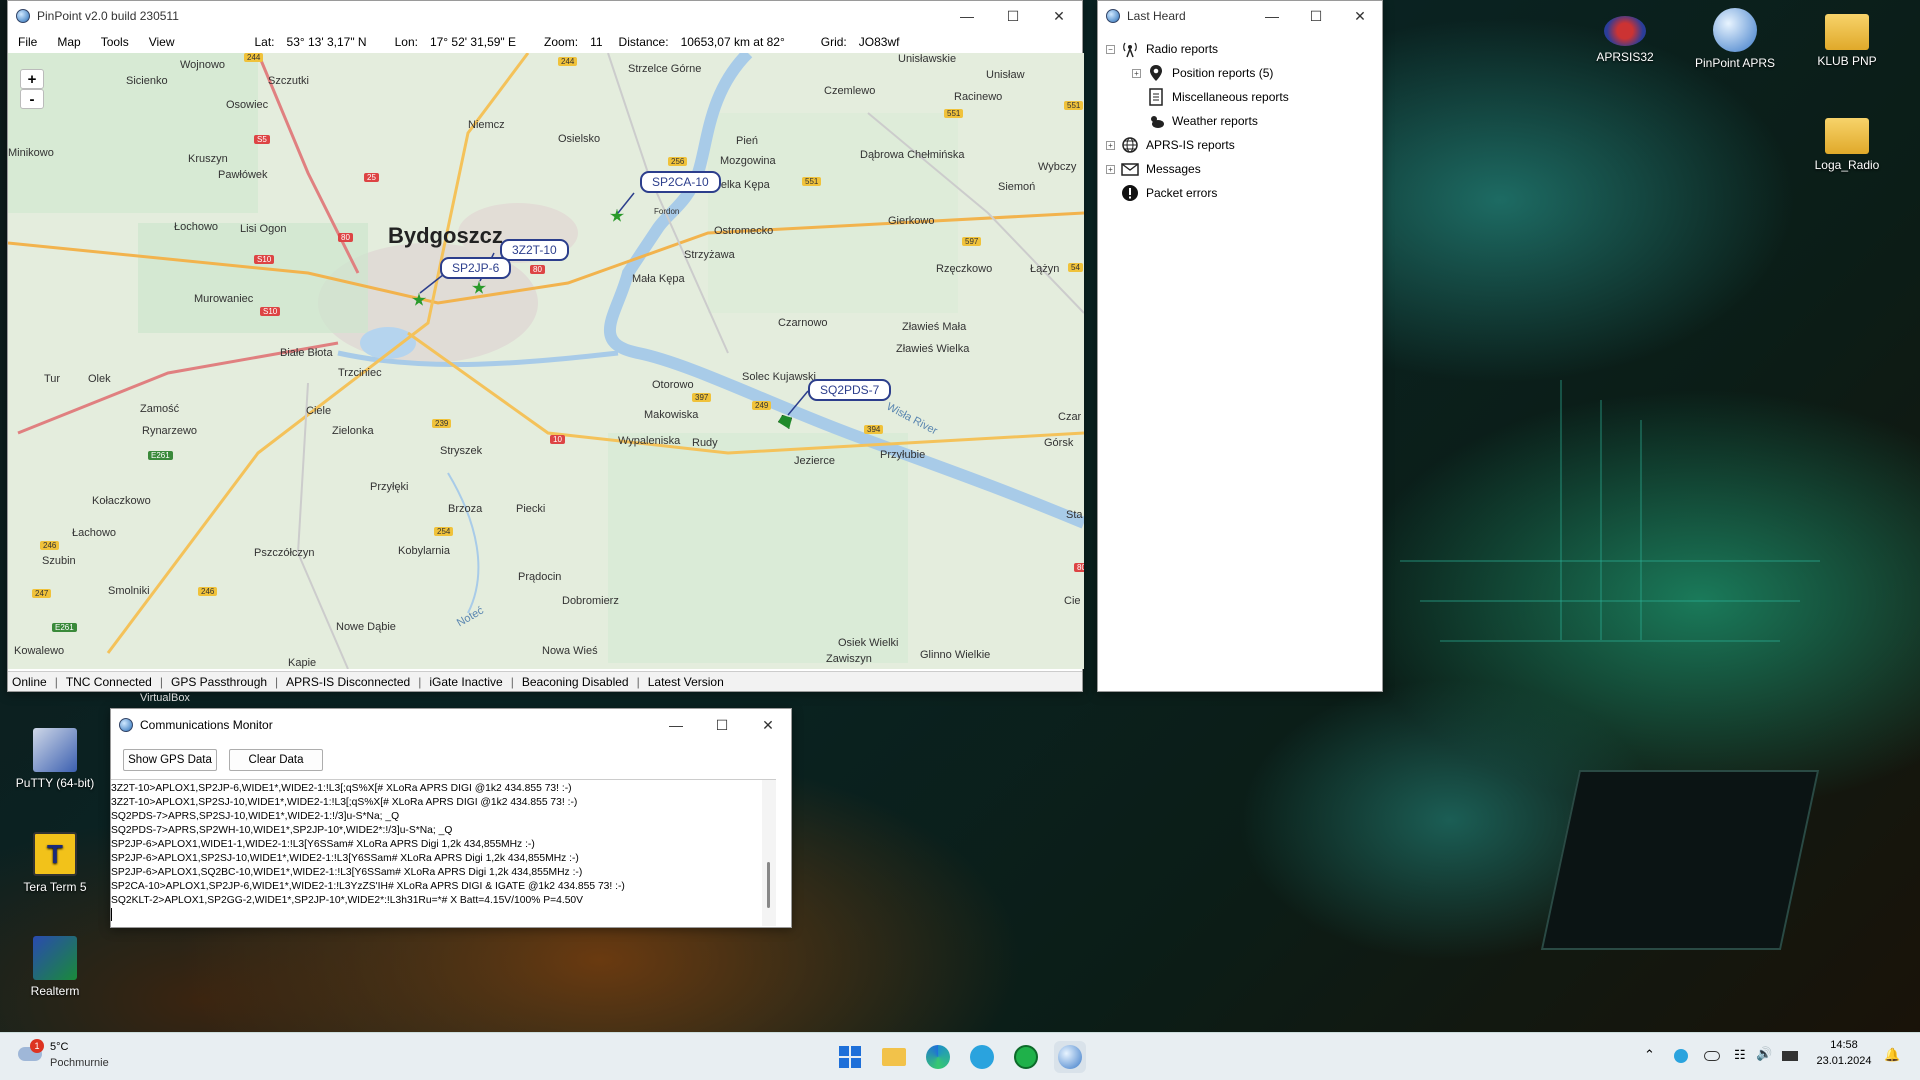 The width and height of the screenshot is (1920, 1080). I want to click on globe-icon, so click(1130, 145).